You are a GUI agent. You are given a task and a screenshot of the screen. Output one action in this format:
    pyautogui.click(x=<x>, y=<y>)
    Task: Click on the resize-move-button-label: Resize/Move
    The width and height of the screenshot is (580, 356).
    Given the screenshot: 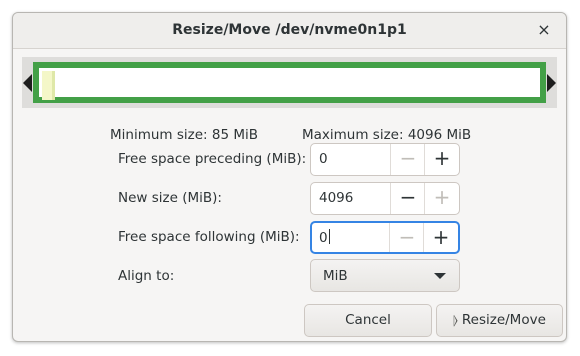 What is the action you would take?
    pyautogui.click(x=503, y=320)
    